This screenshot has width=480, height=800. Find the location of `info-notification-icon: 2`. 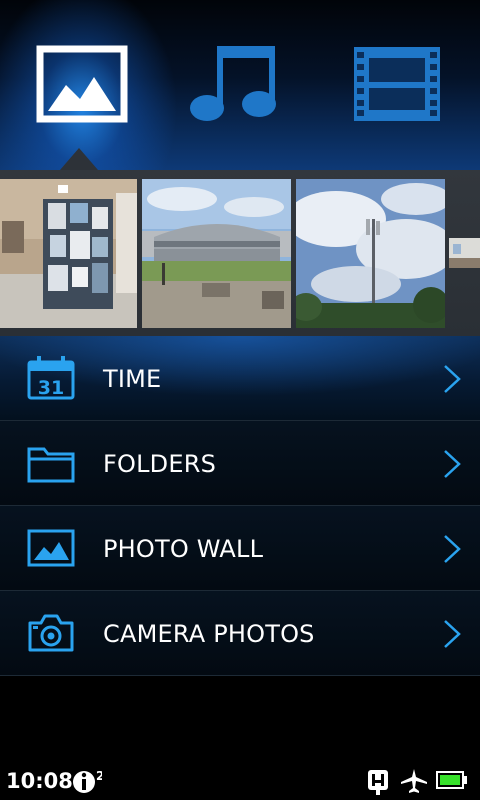

info-notification-icon: 2 is located at coordinates (87, 781).